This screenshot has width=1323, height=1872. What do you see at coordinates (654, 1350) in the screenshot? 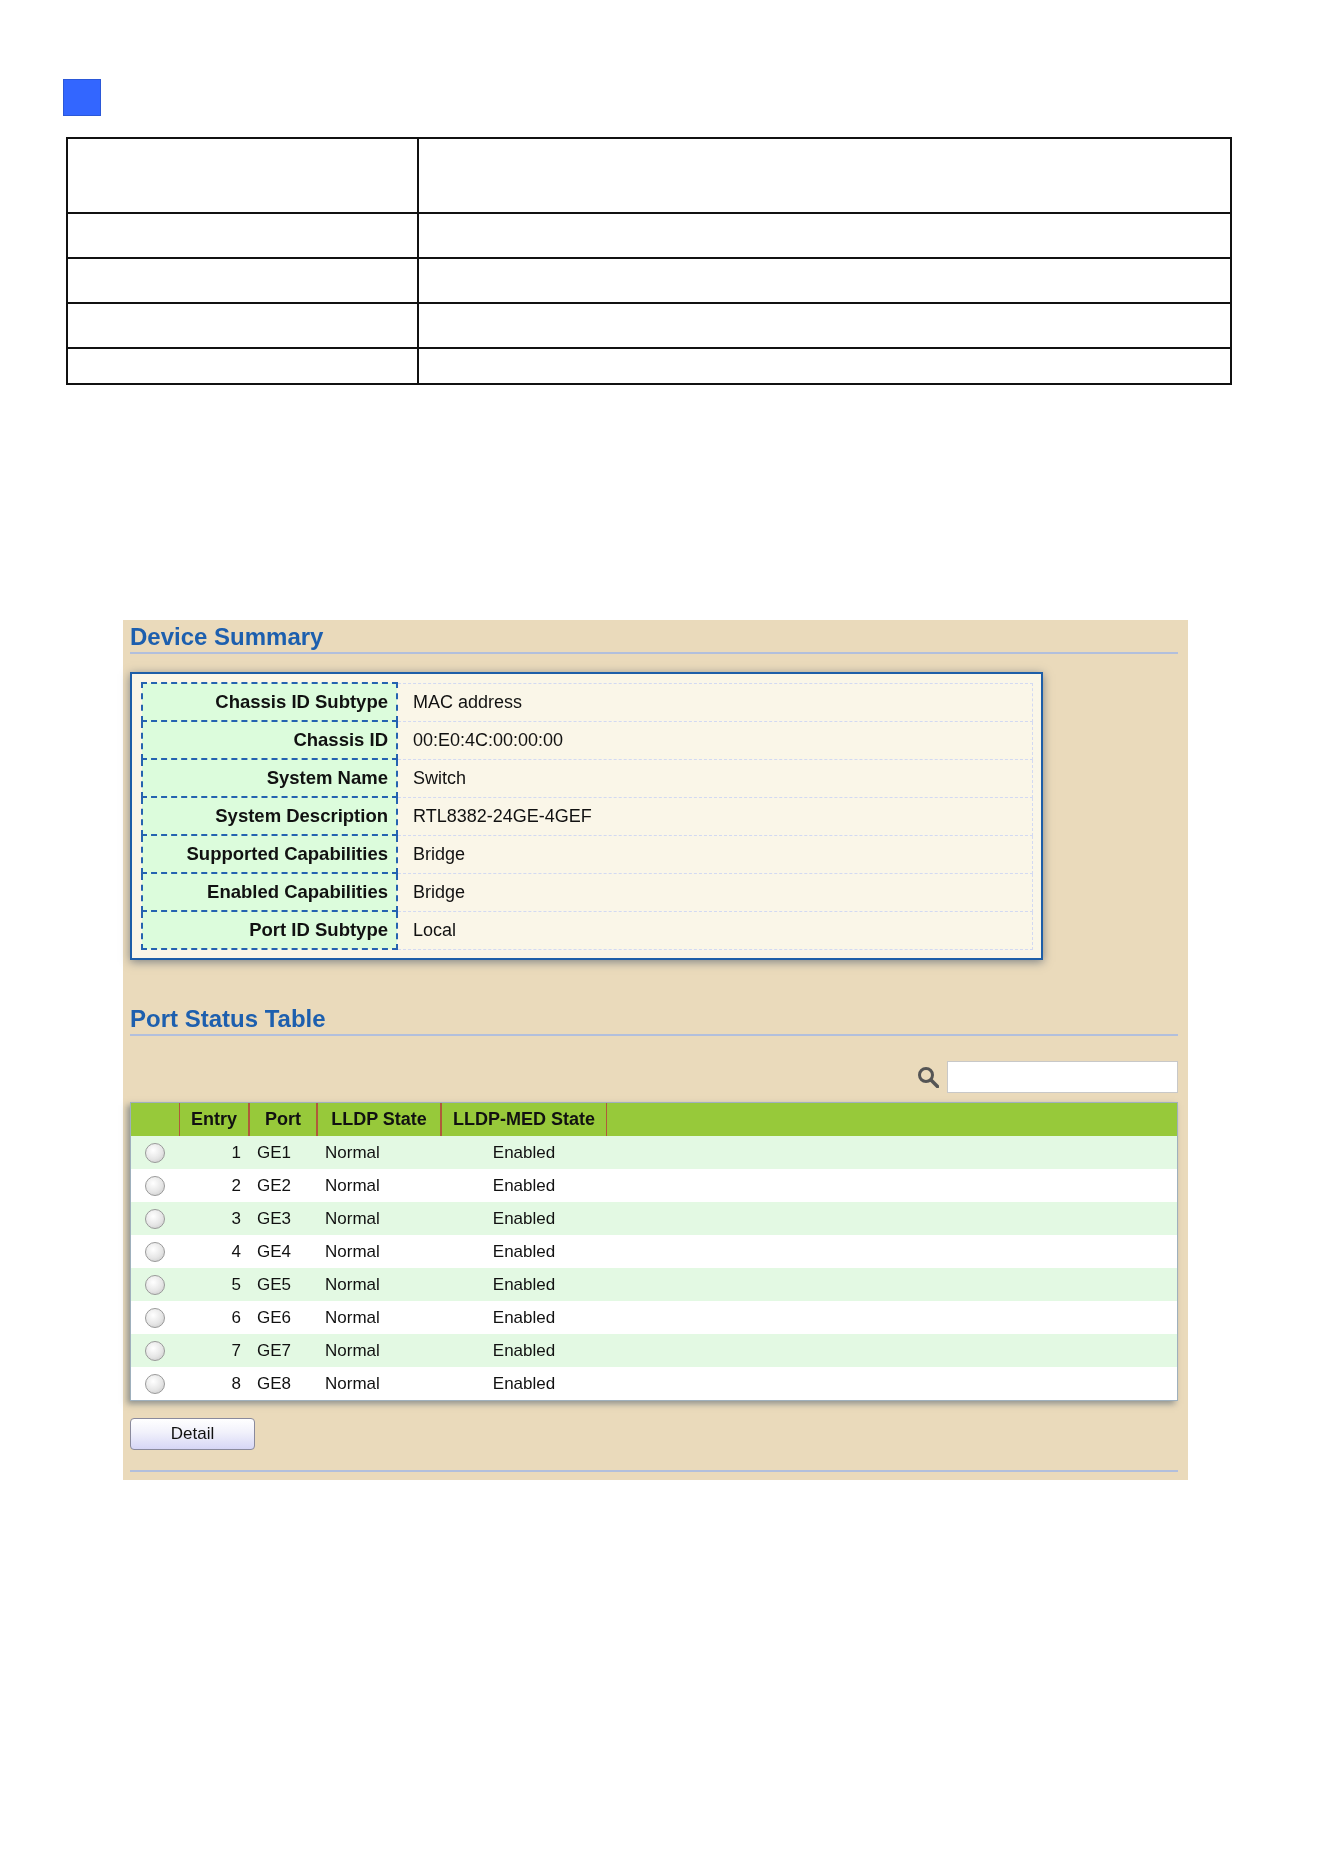
I see `table-row: 7 GE7 Normal Enabled` at bounding box center [654, 1350].